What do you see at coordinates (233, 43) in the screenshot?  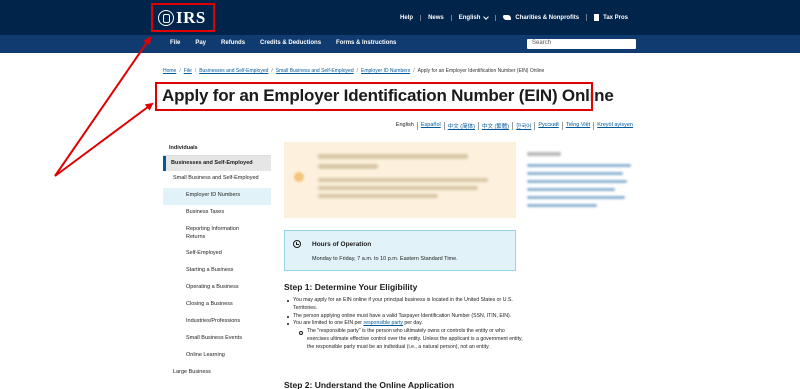 I see `nav-refunds: Refunds` at bounding box center [233, 43].